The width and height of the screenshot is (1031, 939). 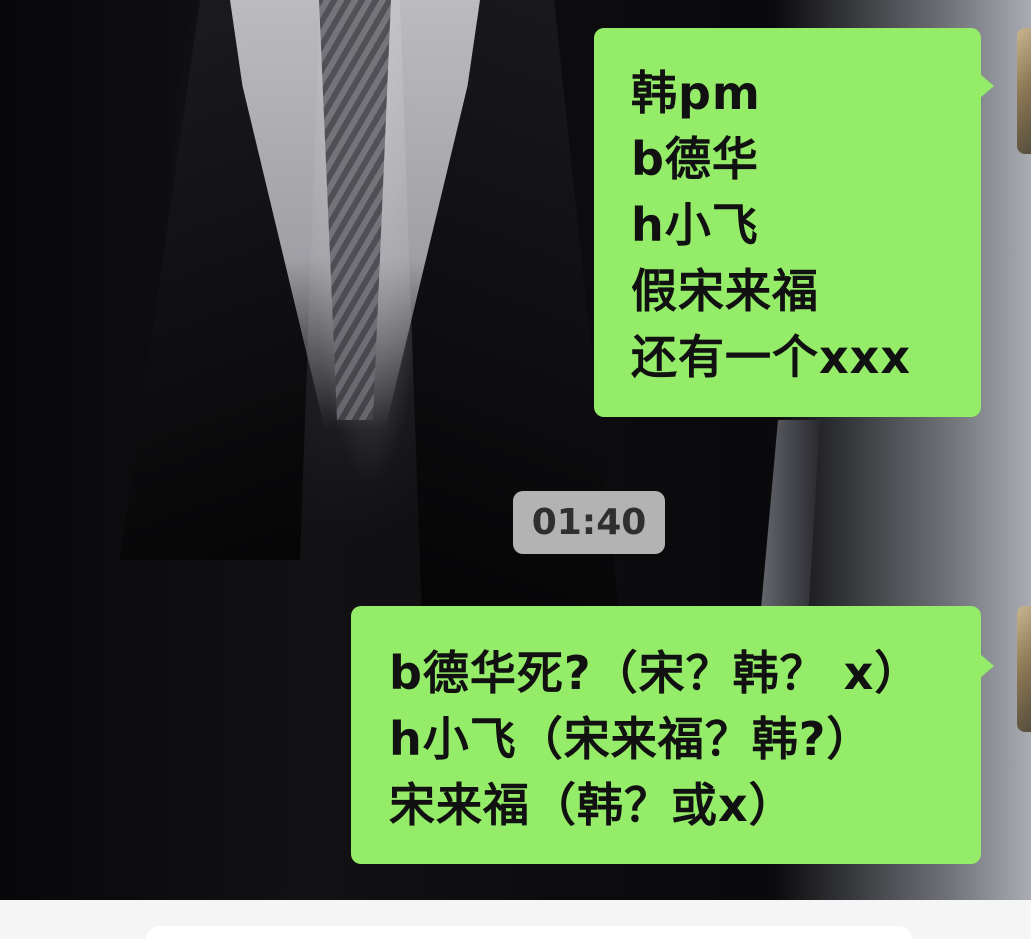 I want to click on background-photo-sleeve, so click(x=790, y=520).